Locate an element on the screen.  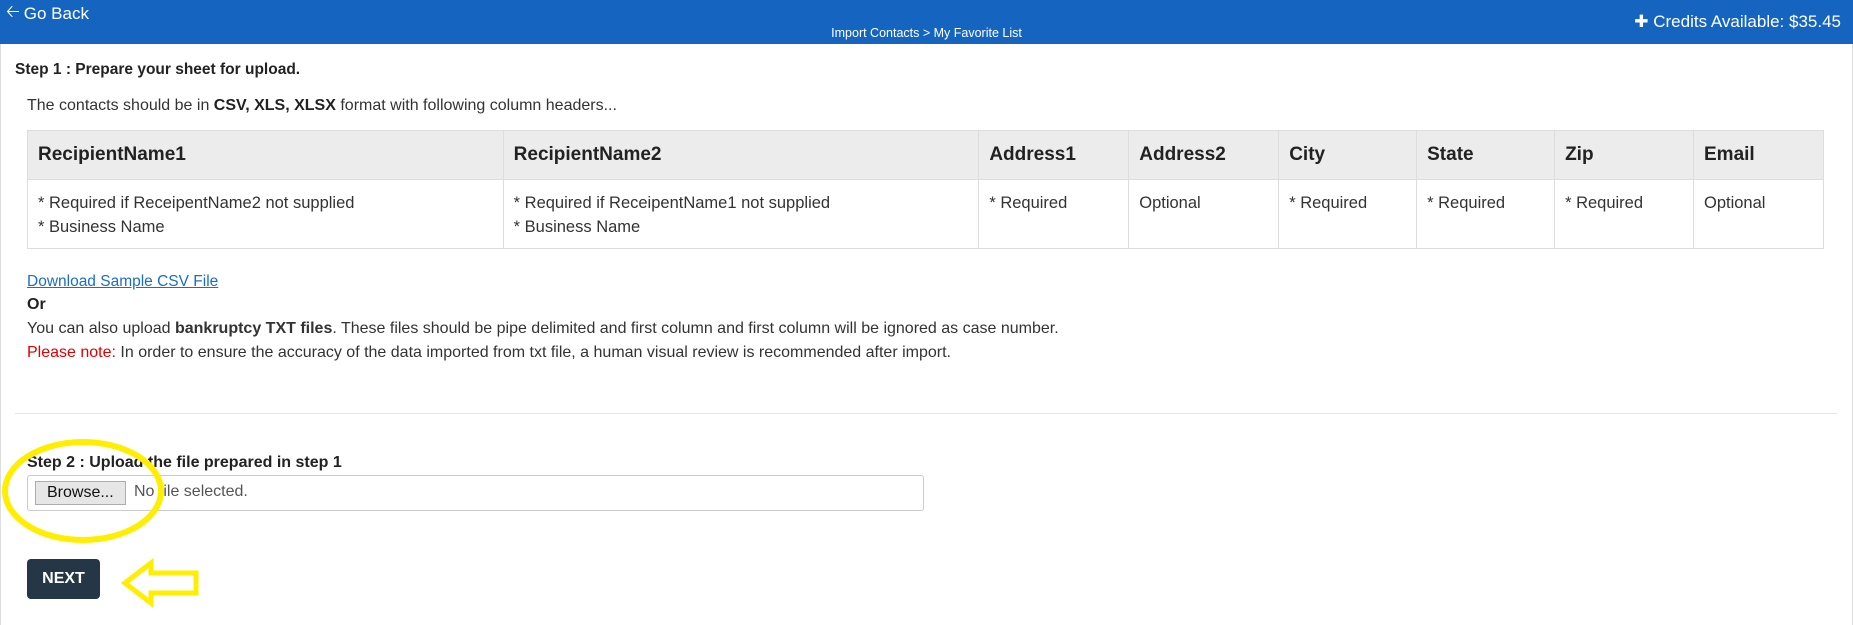
next-button: NEXT is located at coordinates (63, 579).